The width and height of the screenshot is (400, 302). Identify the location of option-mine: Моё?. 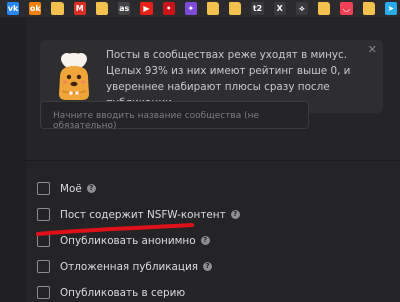
(66, 188).